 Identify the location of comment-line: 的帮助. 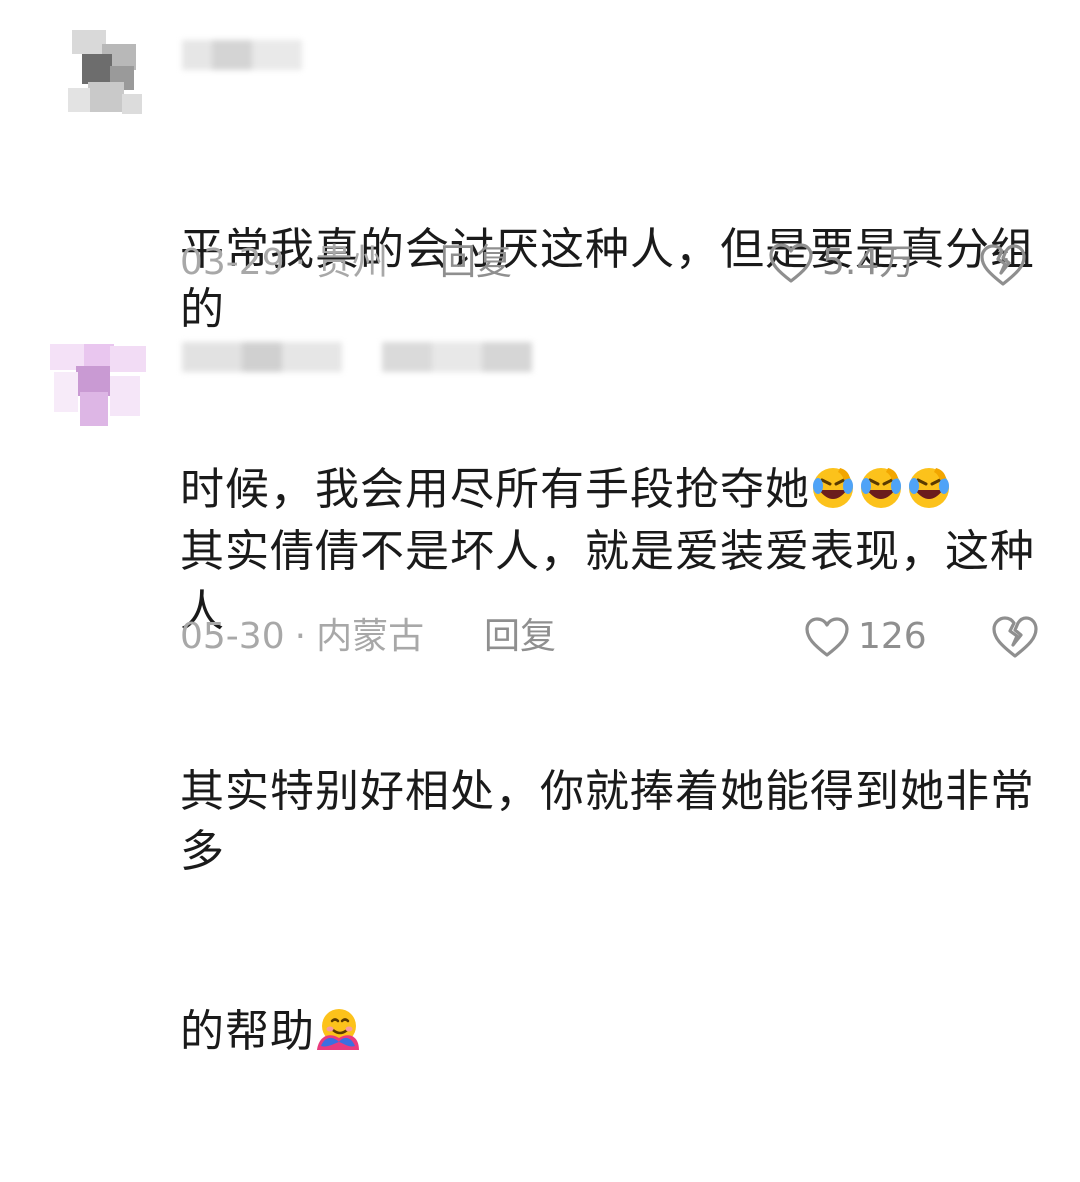
(620, 1032).